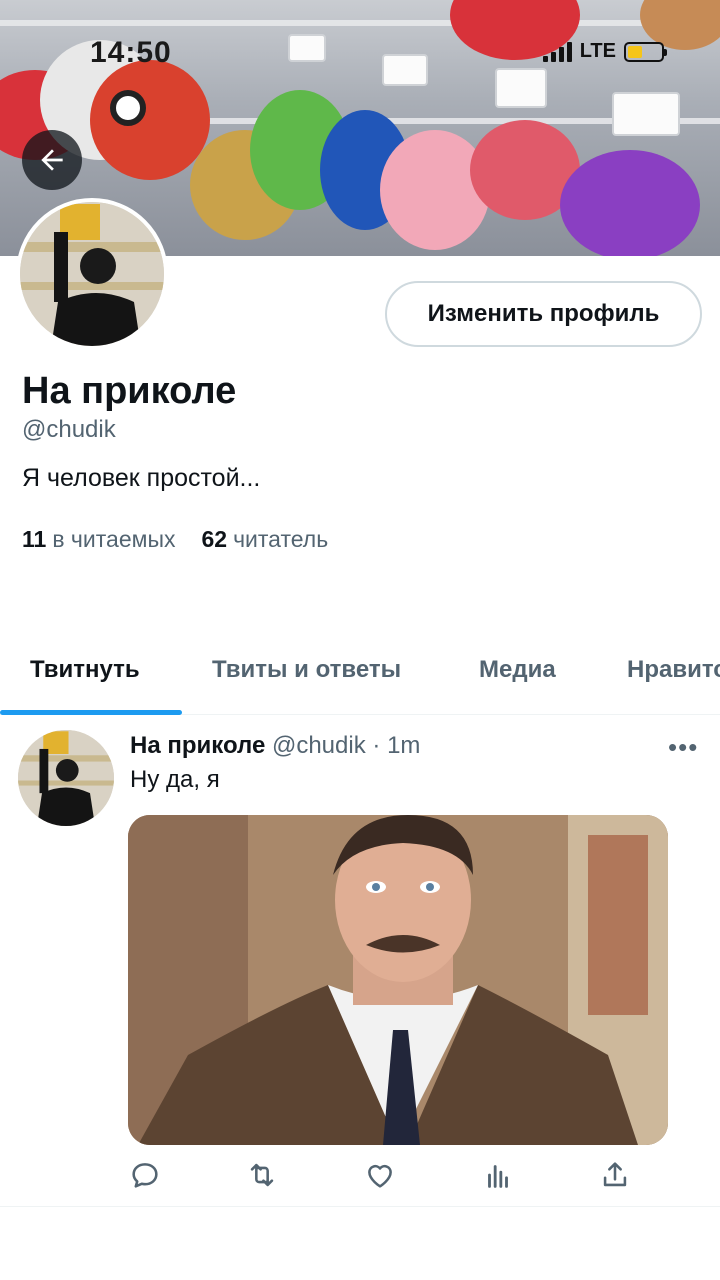 The height and width of the screenshot is (1280, 720). I want to click on arrow-left-icon, so click(52, 160).